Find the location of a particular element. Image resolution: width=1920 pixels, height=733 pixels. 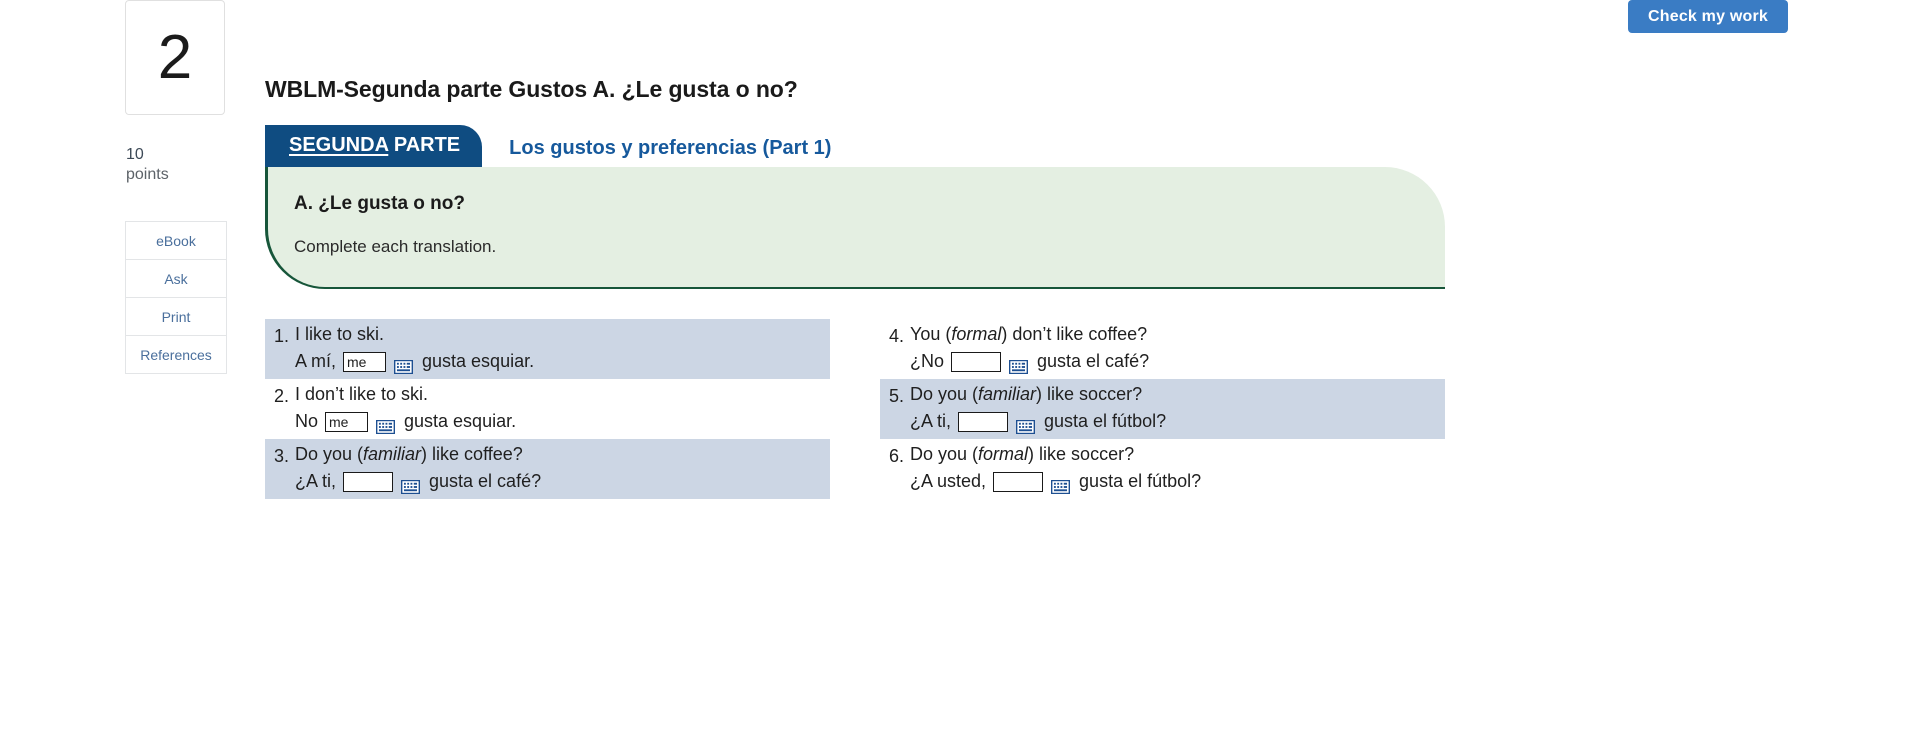

exercise-item-4-answer: ¿No gusta el café? is located at coordinates (1177, 362).